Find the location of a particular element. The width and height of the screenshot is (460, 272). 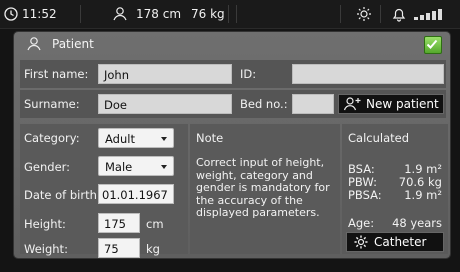

height-unit: cm is located at coordinates (155, 224).